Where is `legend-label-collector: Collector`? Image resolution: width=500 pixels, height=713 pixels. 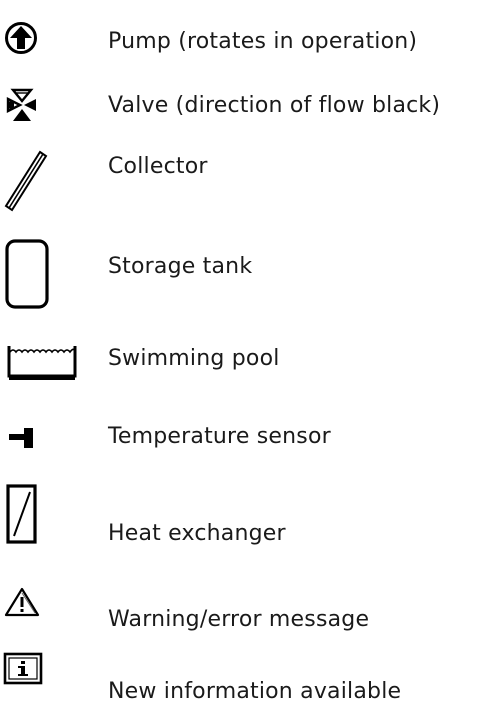 legend-label-collector: Collector is located at coordinates (158, 166).